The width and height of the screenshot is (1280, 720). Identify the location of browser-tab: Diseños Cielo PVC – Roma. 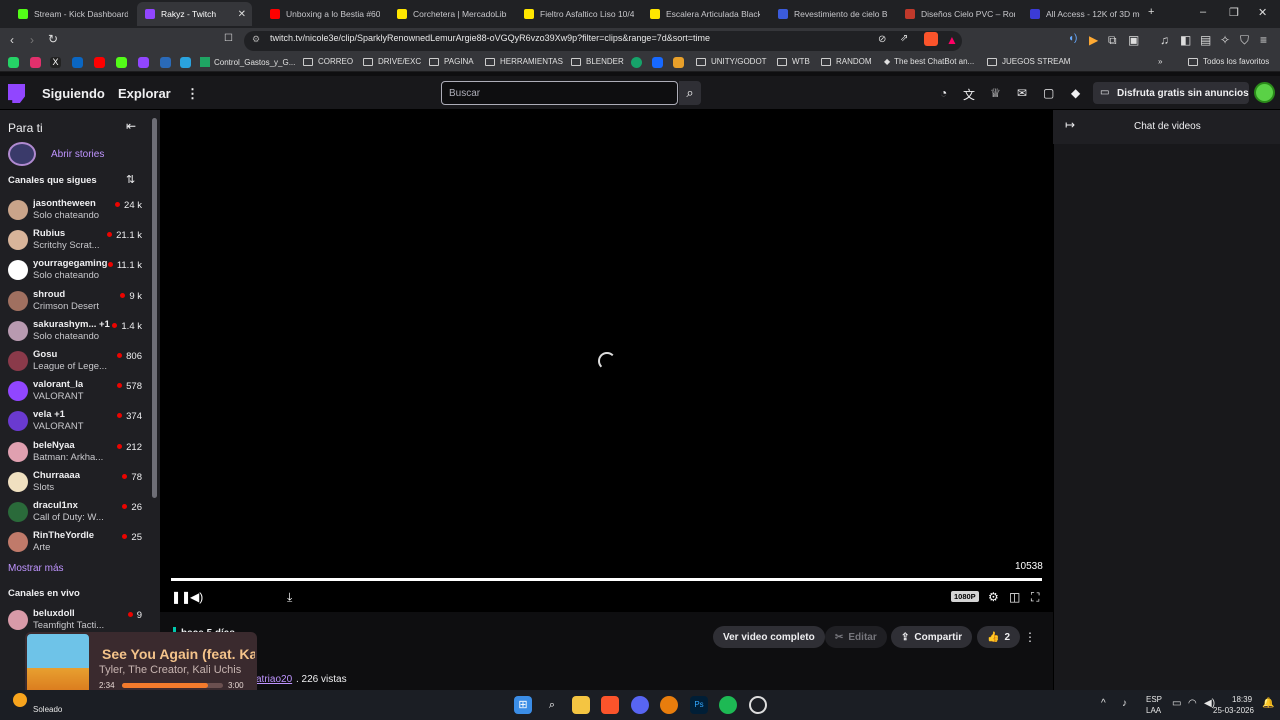
(956, 14).